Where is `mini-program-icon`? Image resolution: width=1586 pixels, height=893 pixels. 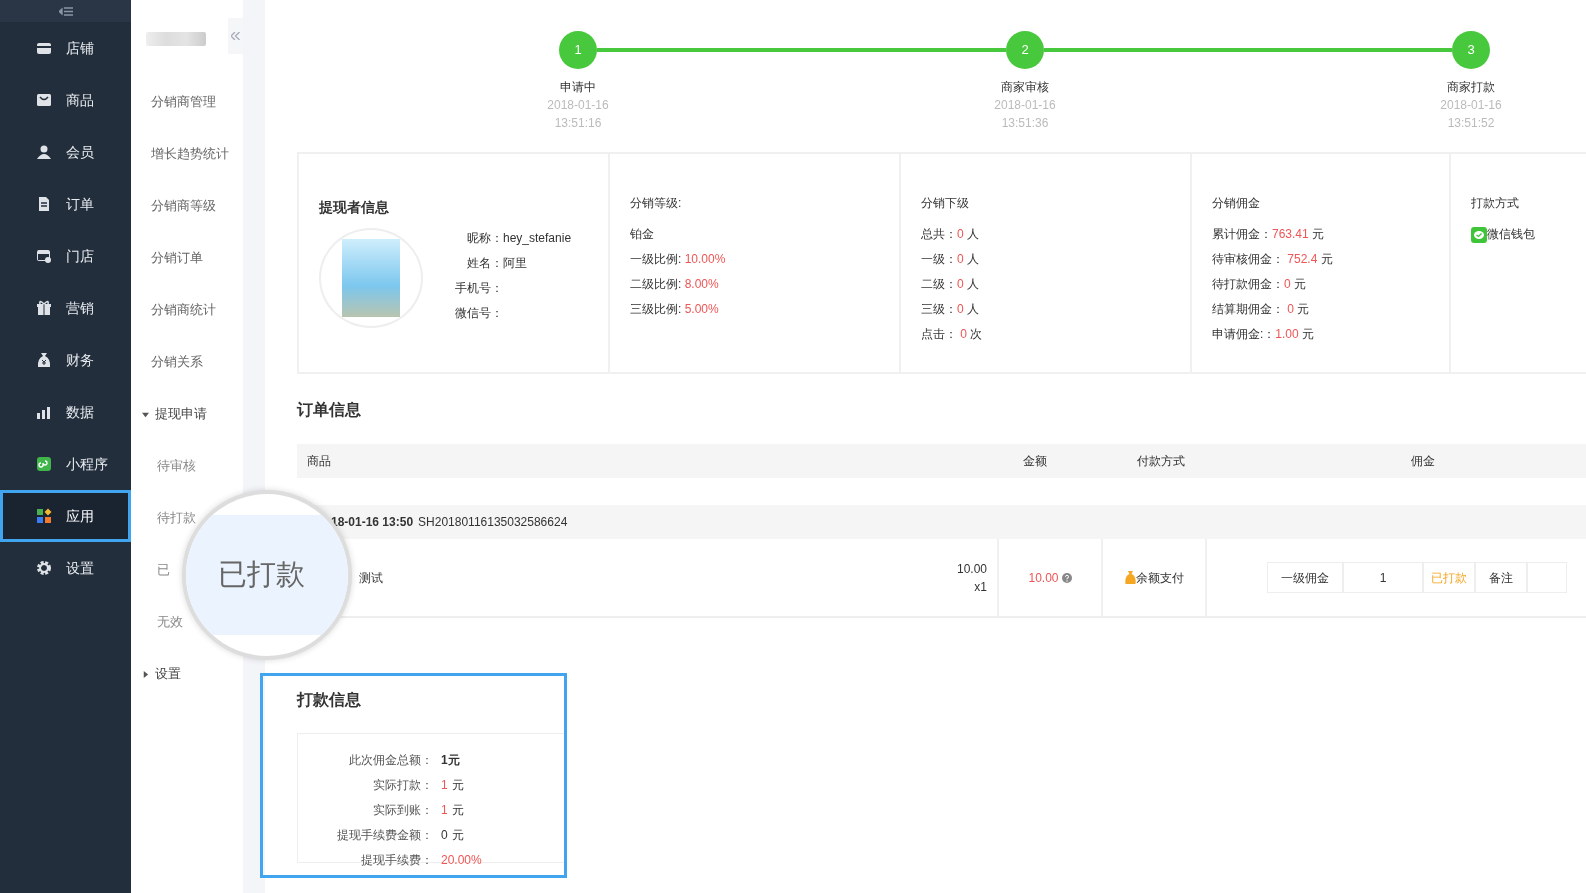 mini-program-icon is located at coordinates (44, 464).